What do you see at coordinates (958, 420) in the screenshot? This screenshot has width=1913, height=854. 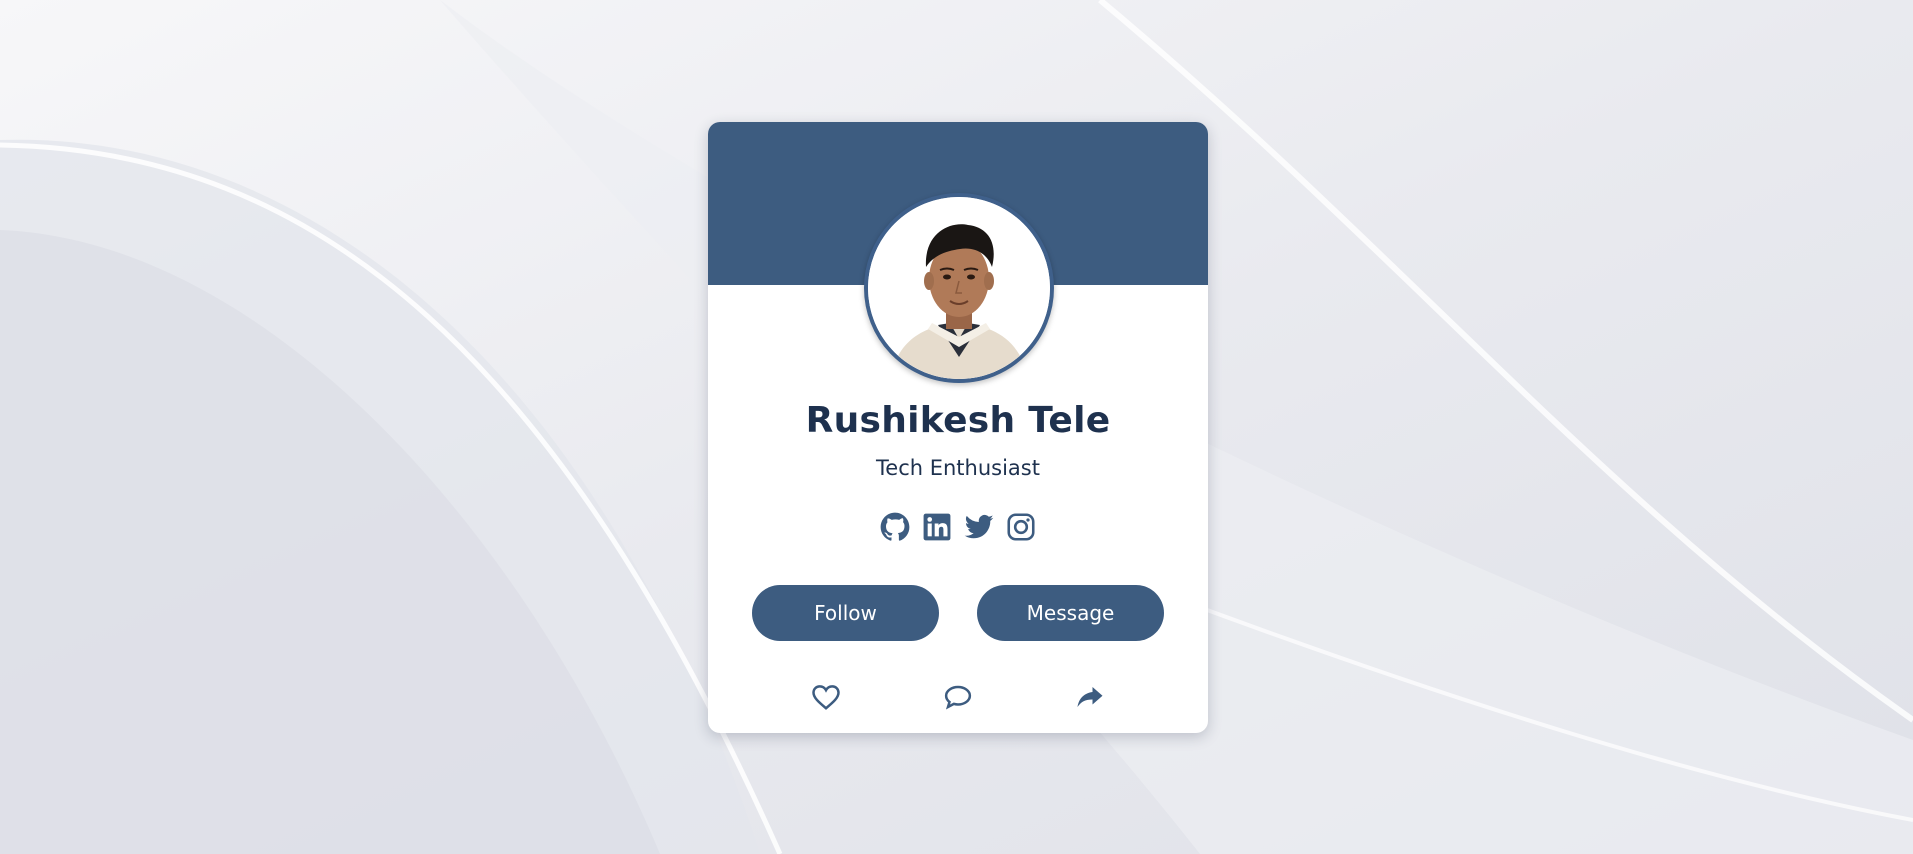 I see `profile-name: Rushikesh Tele` at bounding box center [958, 420].